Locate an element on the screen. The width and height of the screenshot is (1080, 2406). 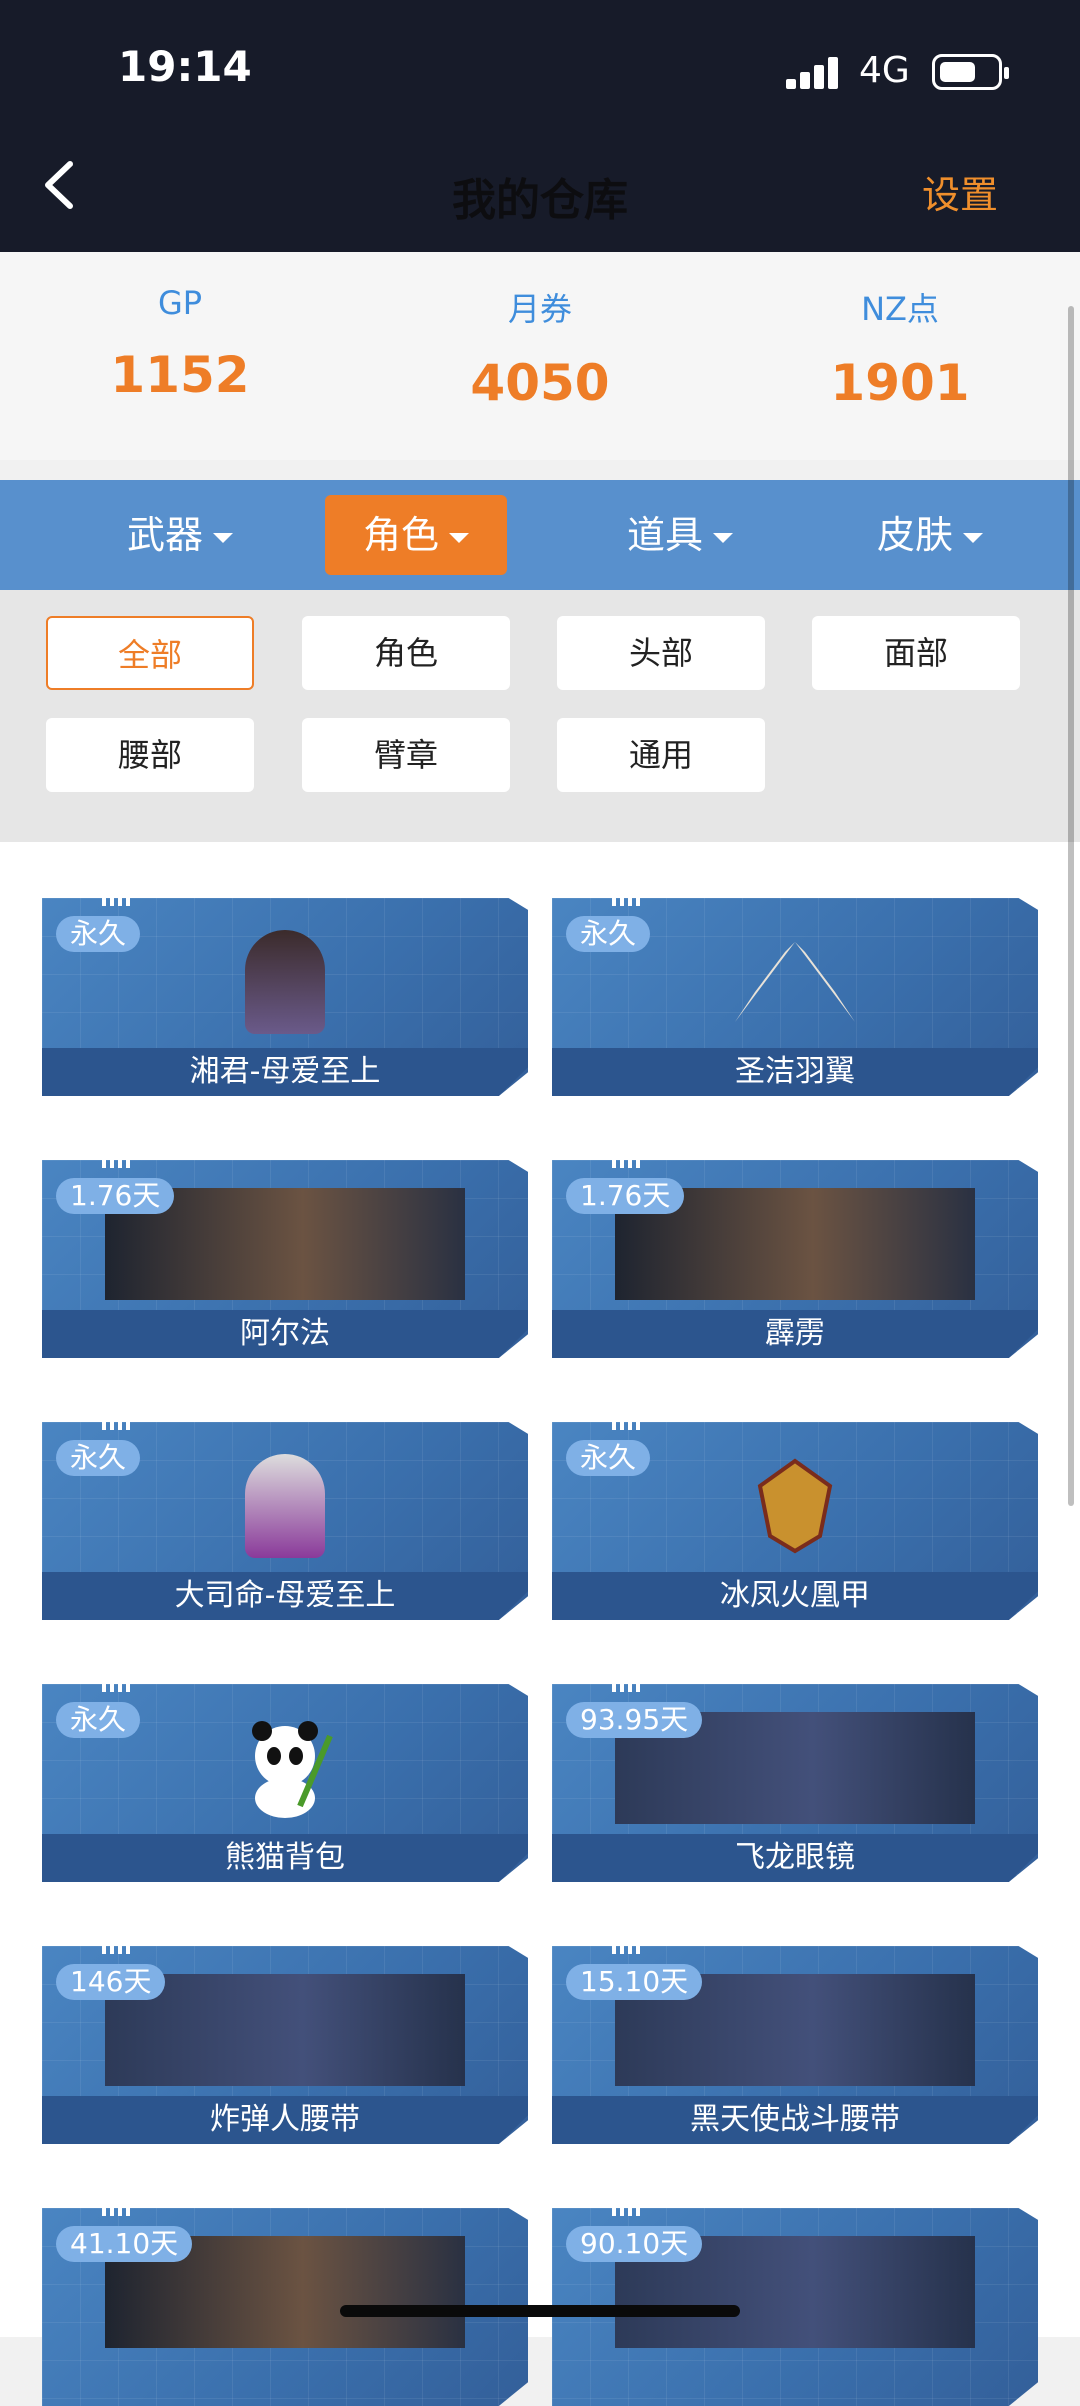
battery-icon is located at coordinates (970, 72).